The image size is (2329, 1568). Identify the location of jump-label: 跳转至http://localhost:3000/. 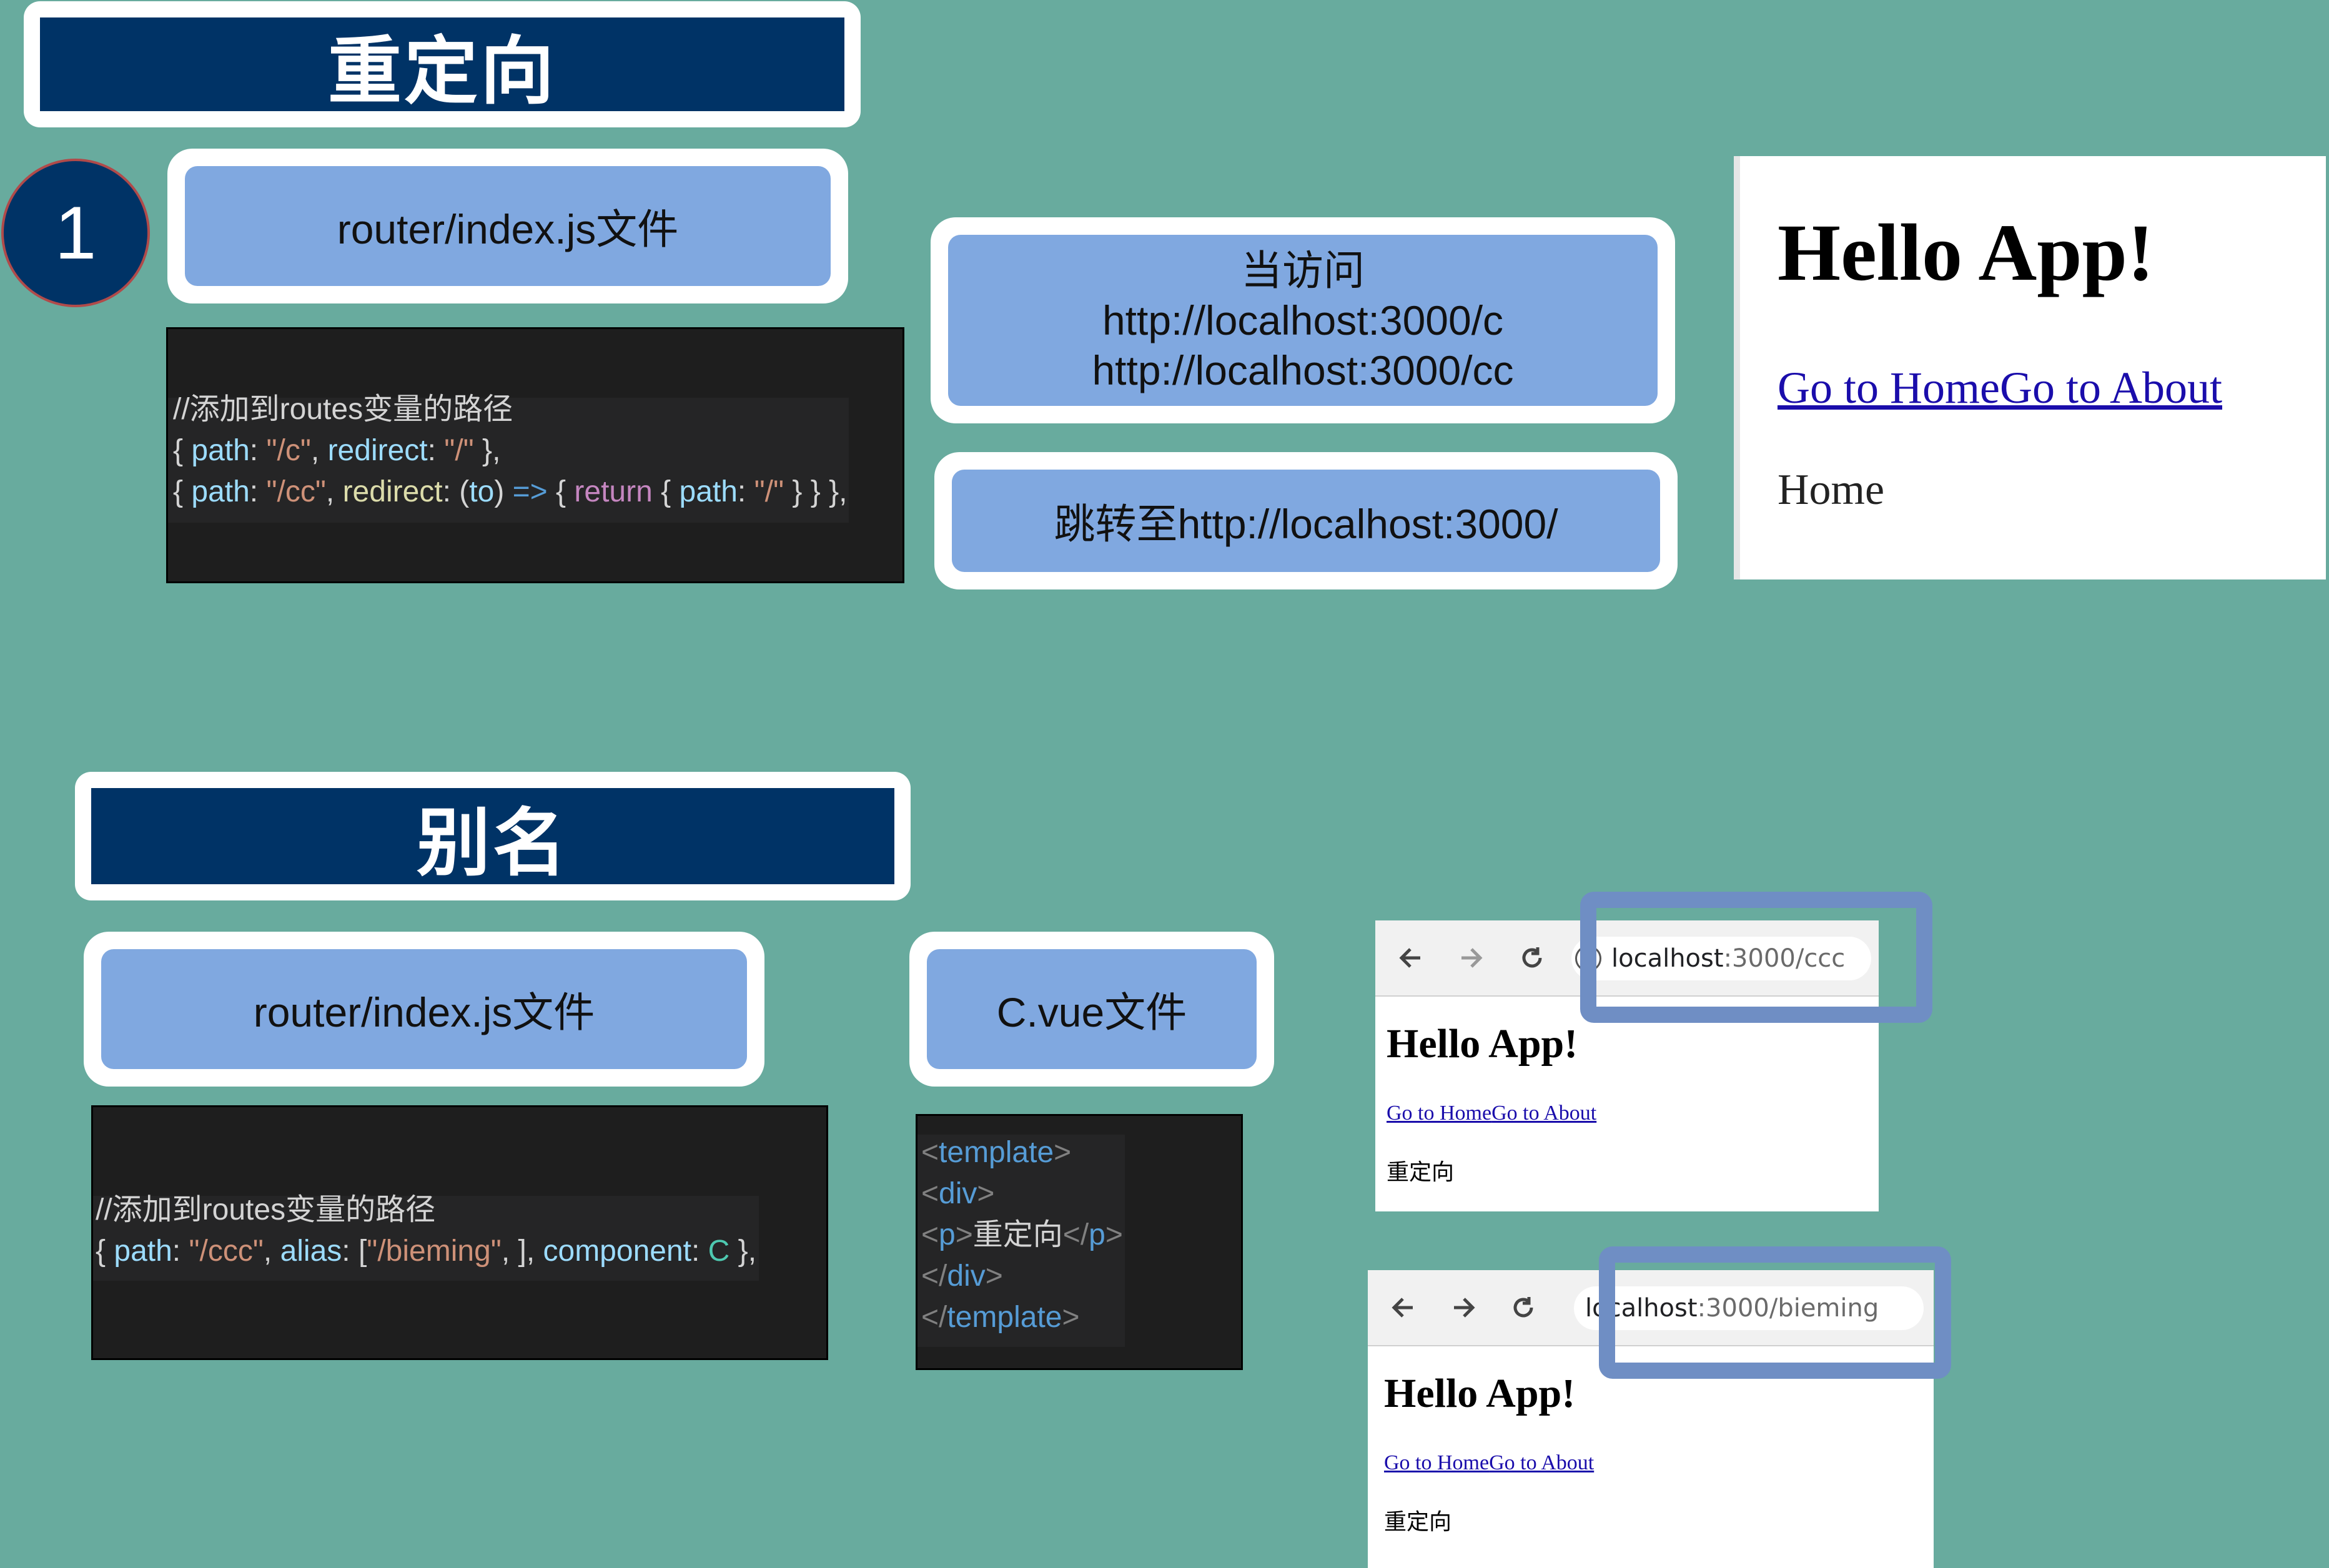
(1306, 521).